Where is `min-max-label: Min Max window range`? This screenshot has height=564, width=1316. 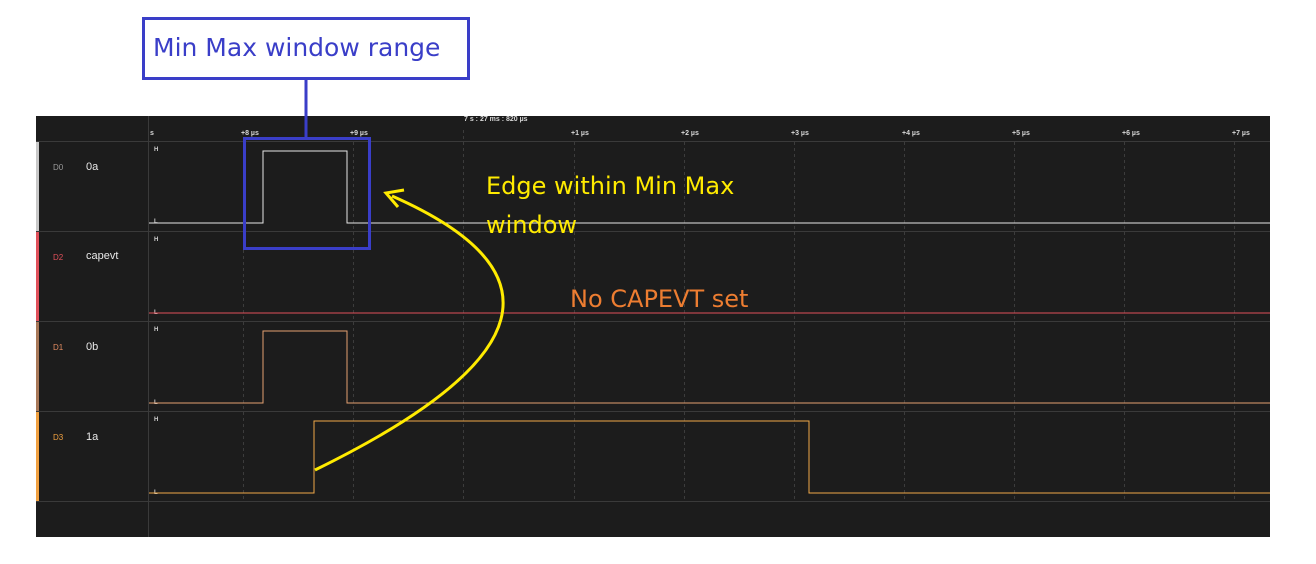
min-max-label: Min Max window range is located at coordinates (297, 47).